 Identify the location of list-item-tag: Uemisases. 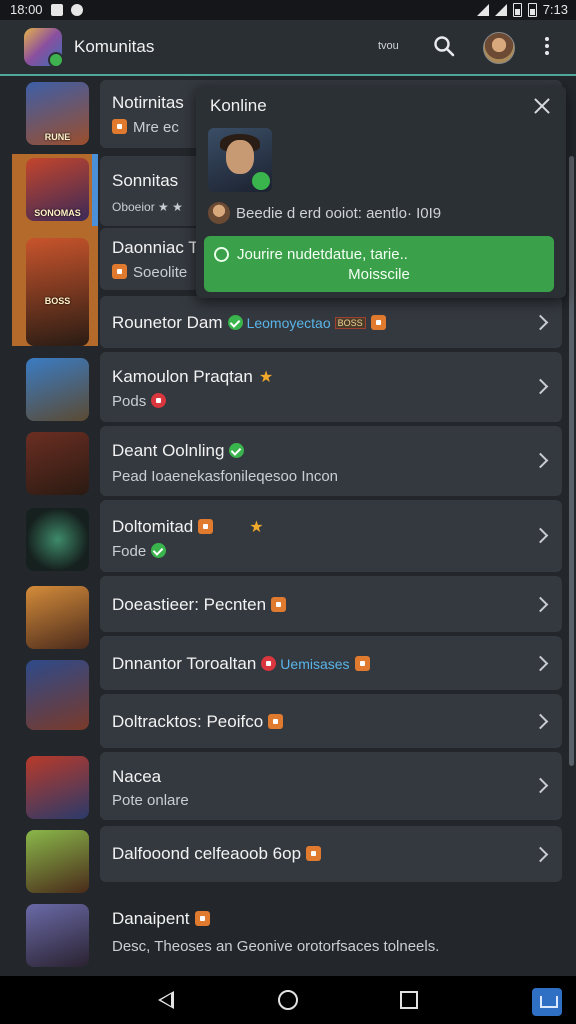
(315, 664).